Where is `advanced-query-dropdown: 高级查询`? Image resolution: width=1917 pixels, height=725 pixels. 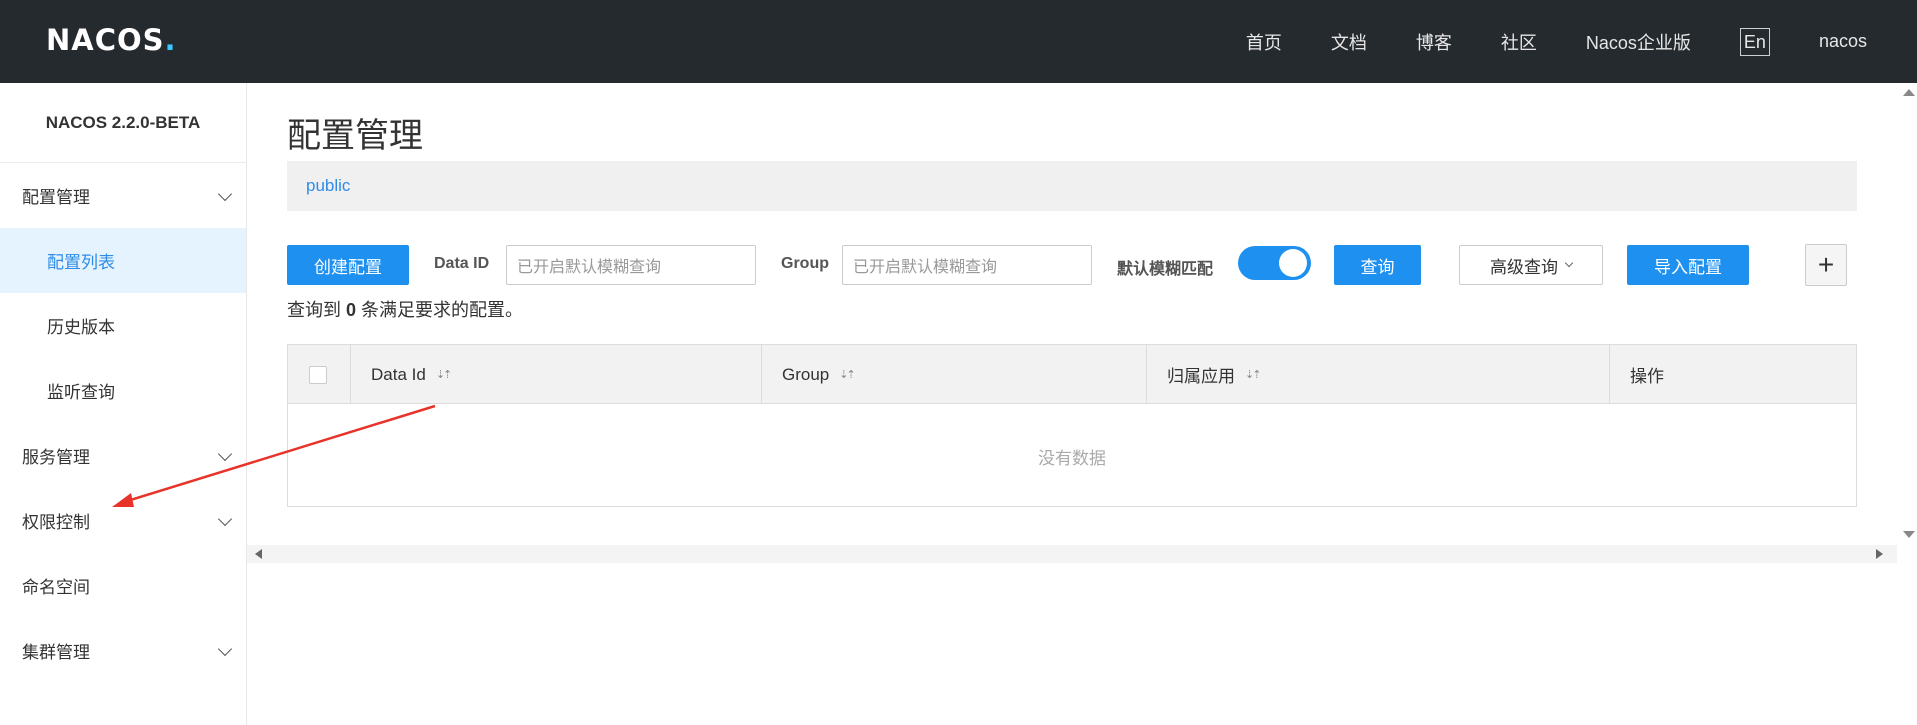 advanced-query-dropdown: 高级查询 is located at coordinates (1531, 265).